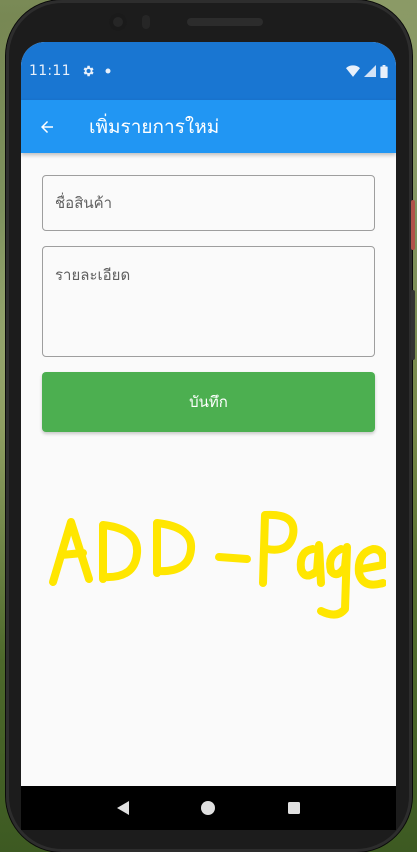 Image resolution: width=417 pixels, height=852 pixels. Describe the element at coordinates (208, 203) in the screenshot. I see `product-name-field: ชื่อสินค้า` at that location.